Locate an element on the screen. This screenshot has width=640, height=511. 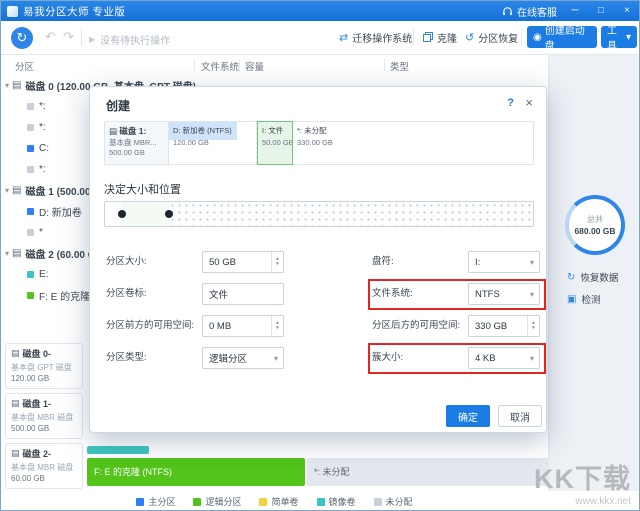
partition-recovery-button: ↺ 分区恢复 is located at coordinates (491, 37).